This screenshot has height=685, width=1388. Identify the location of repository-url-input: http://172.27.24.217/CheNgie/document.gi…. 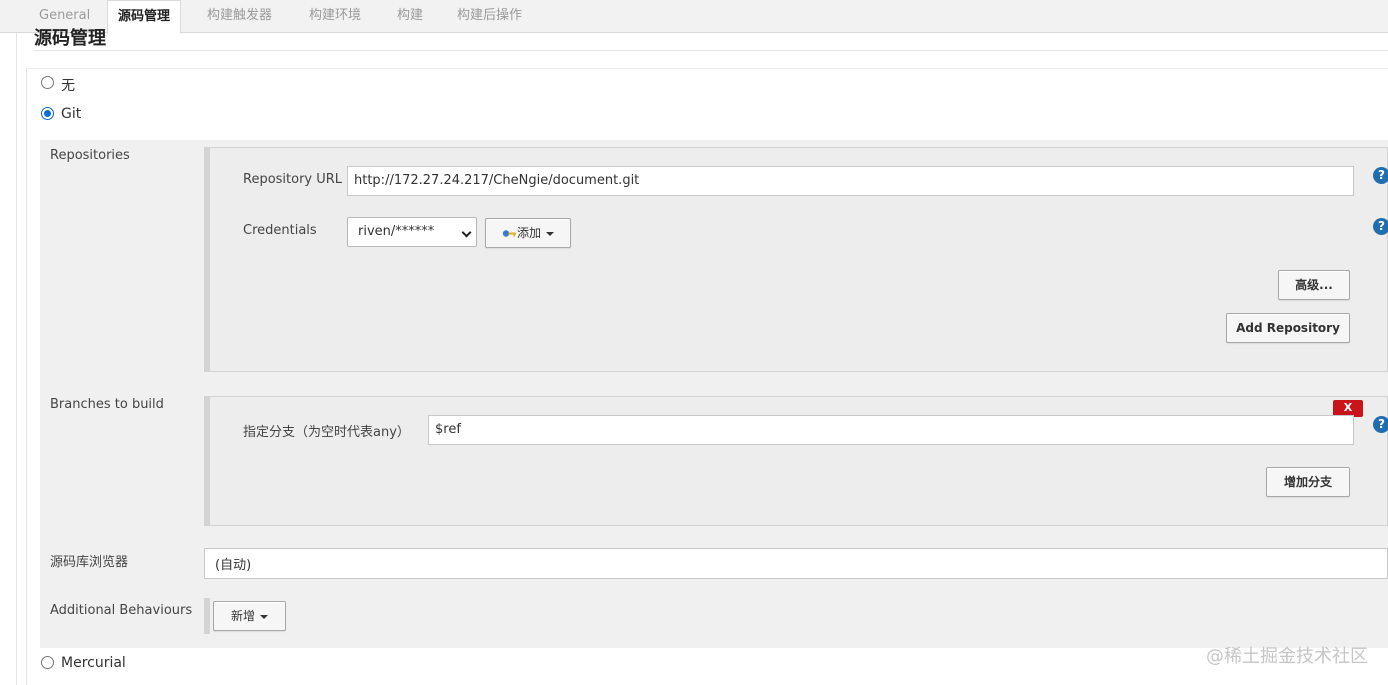
(850, 181).